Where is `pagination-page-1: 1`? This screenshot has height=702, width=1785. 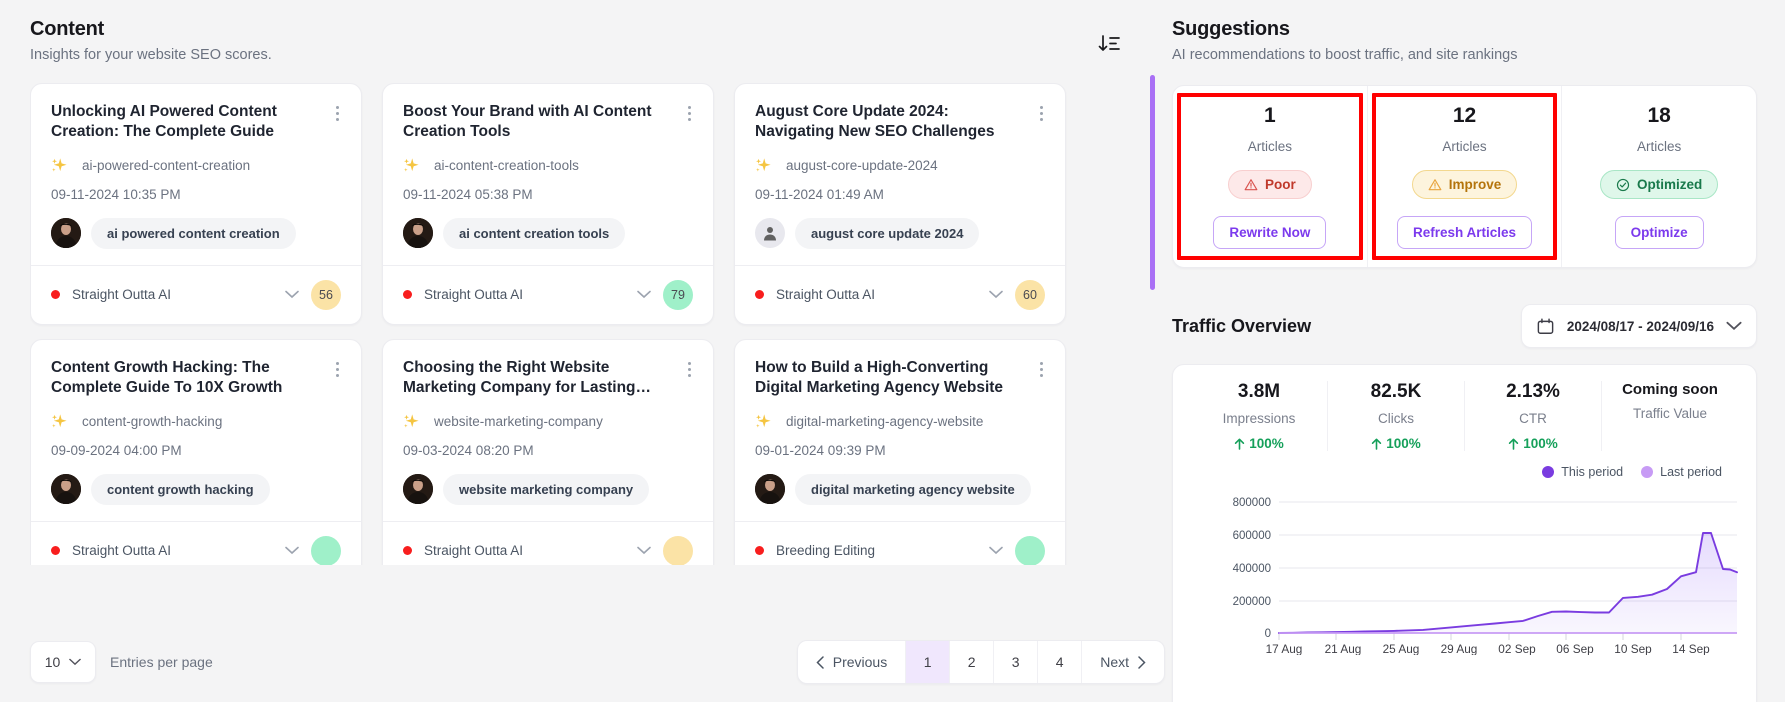 pagination-page-1: 1 is located at coordinates (928, 662).